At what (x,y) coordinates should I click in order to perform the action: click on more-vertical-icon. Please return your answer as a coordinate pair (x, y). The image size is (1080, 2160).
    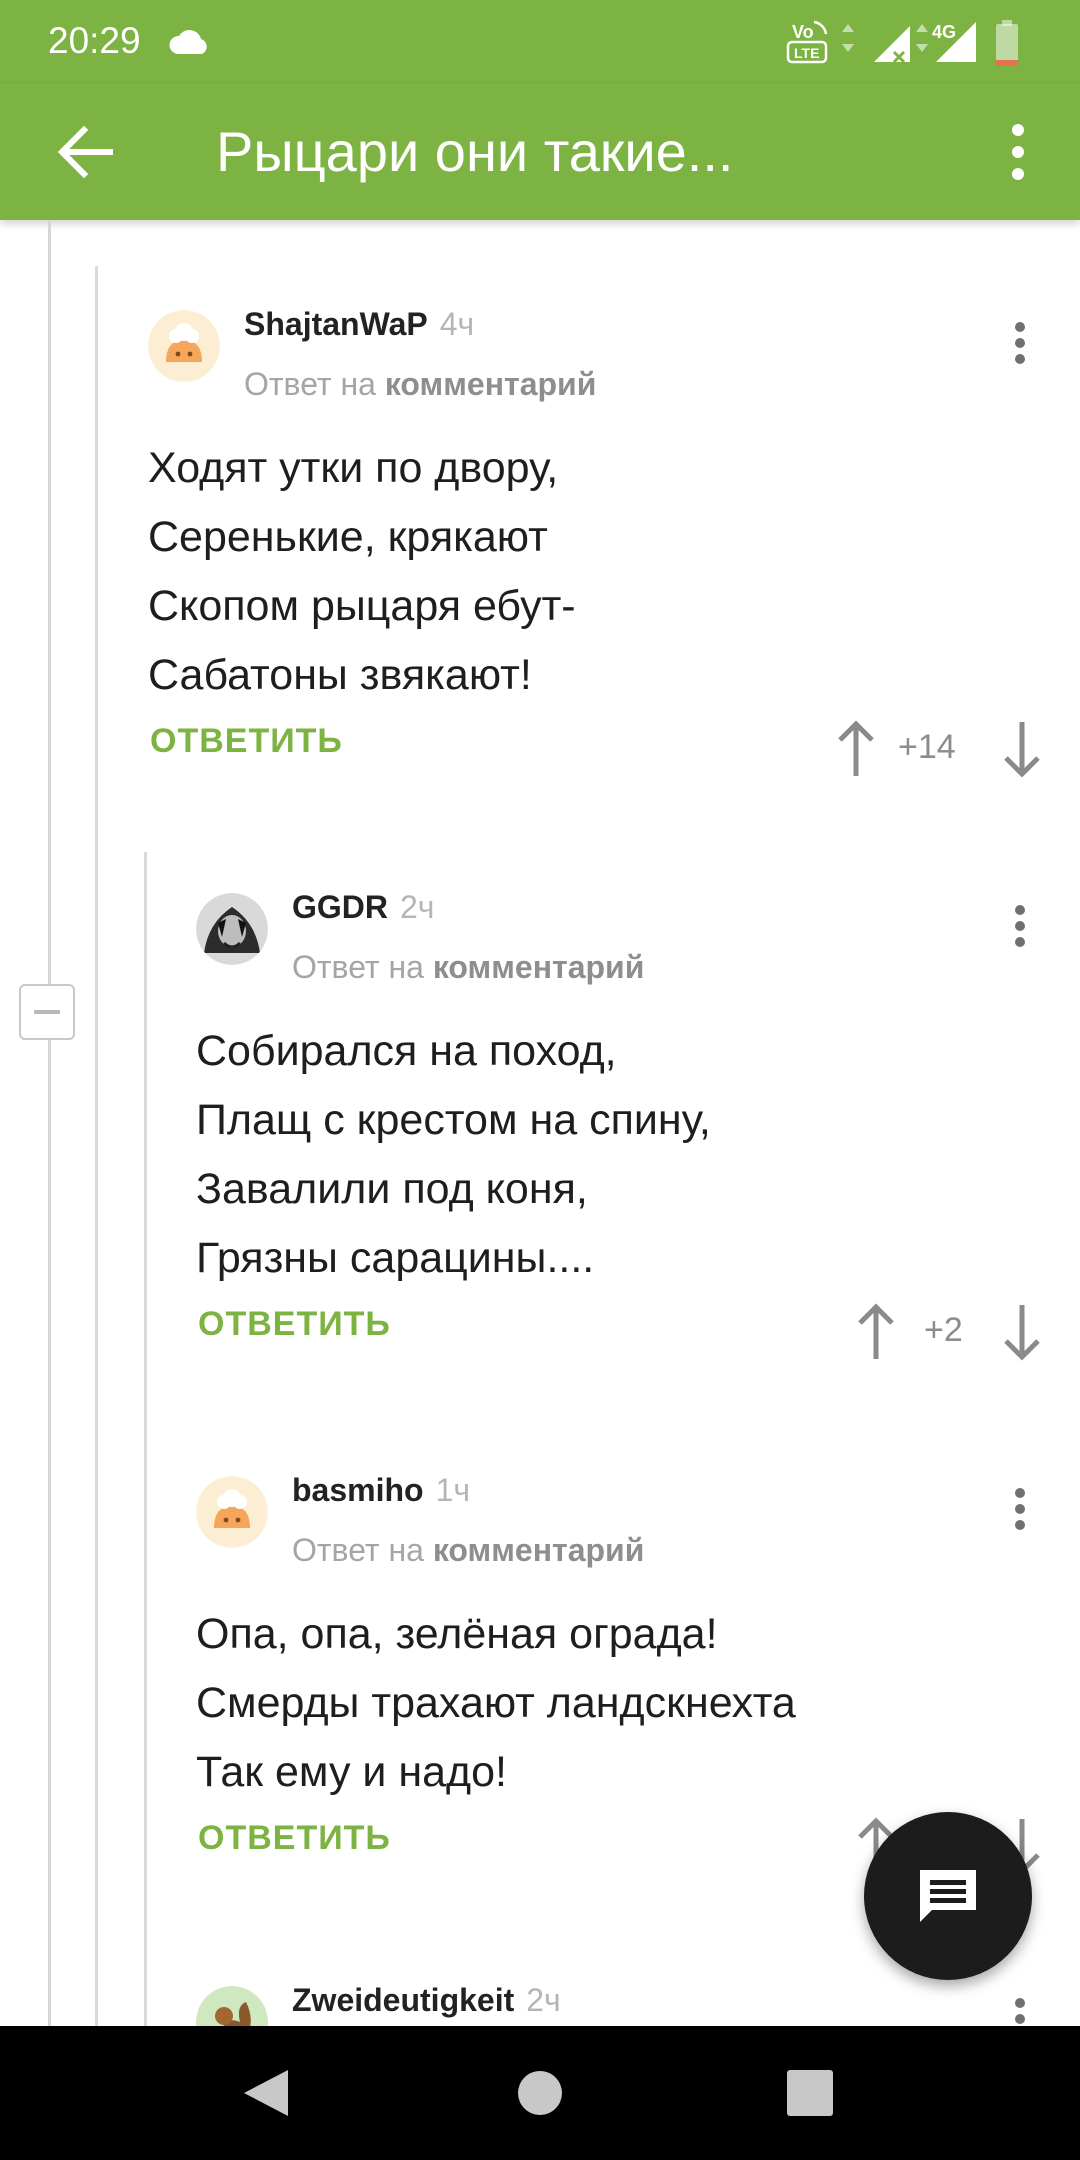
    Looking at the image, I should click on (1018, 152).